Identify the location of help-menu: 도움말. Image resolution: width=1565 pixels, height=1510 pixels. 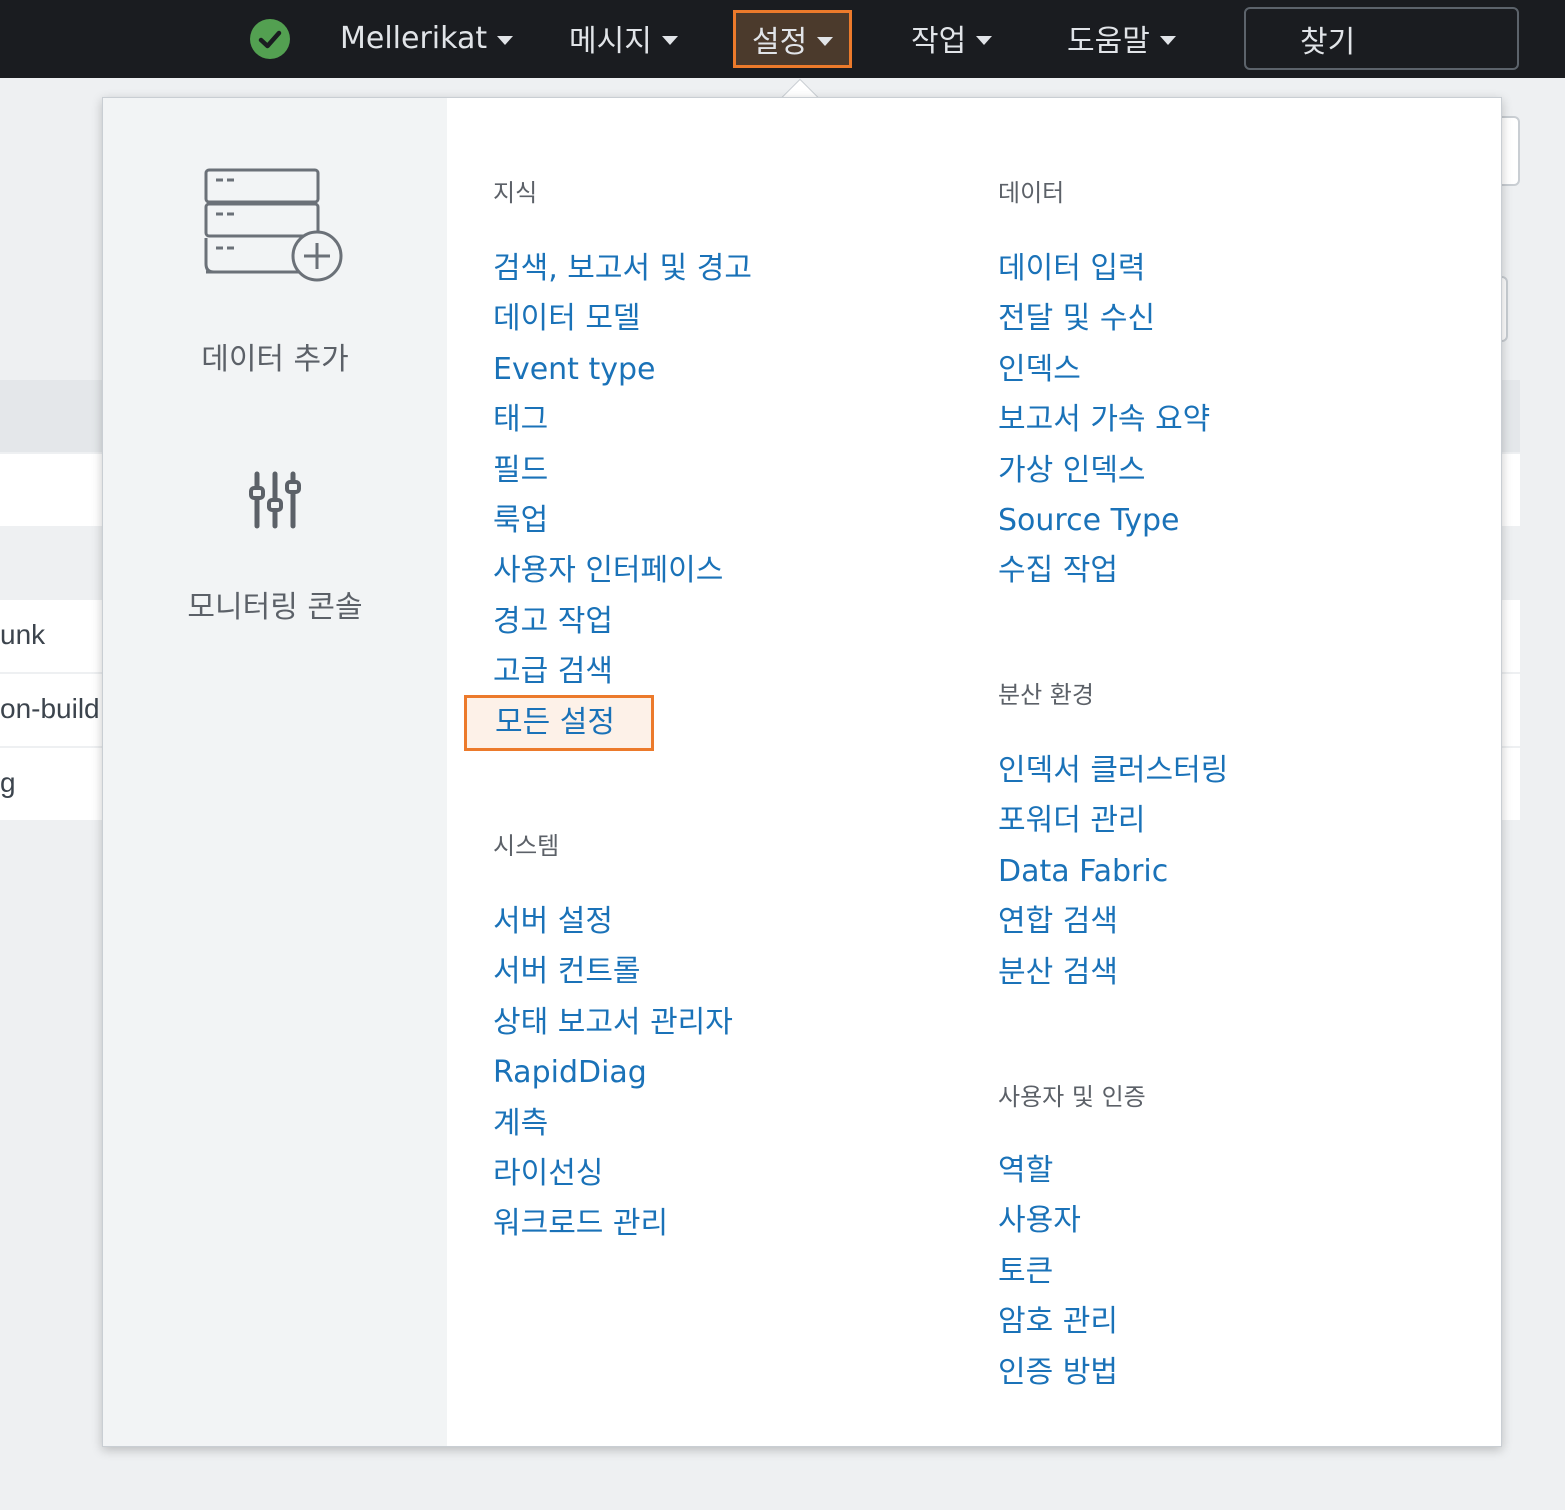
(1121, 38).